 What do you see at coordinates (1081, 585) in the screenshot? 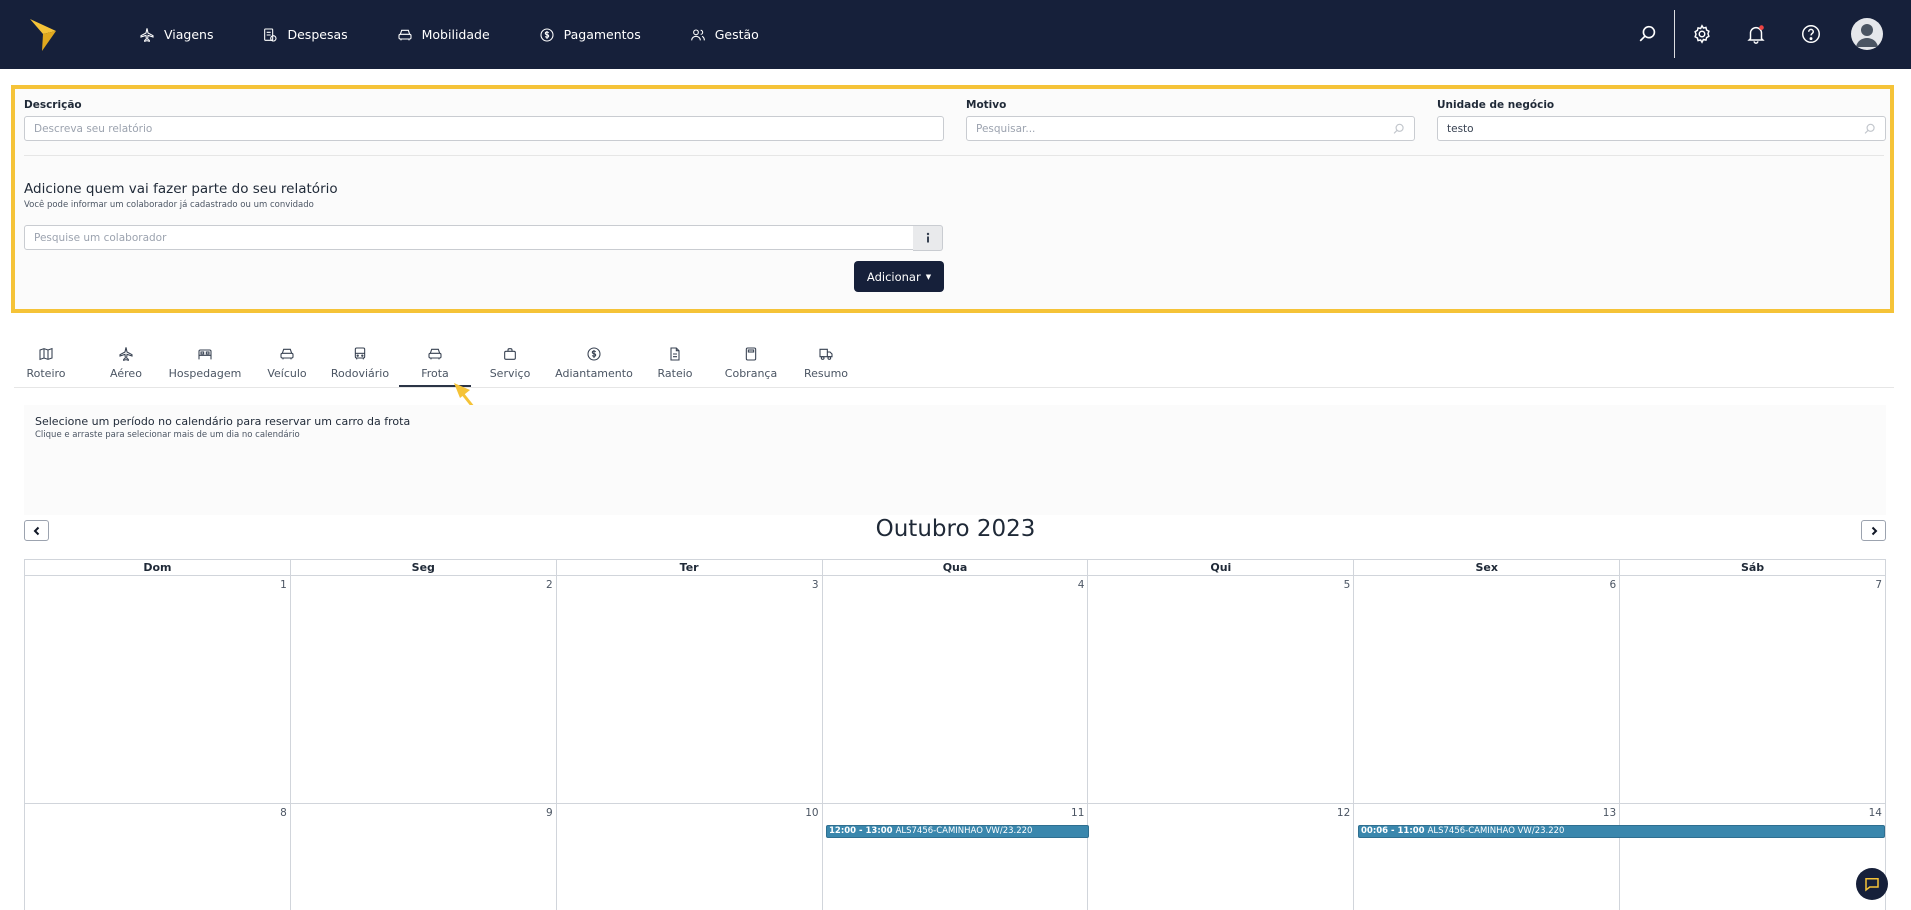
I see `day-number: 4` at bounding box center [1081, 585].